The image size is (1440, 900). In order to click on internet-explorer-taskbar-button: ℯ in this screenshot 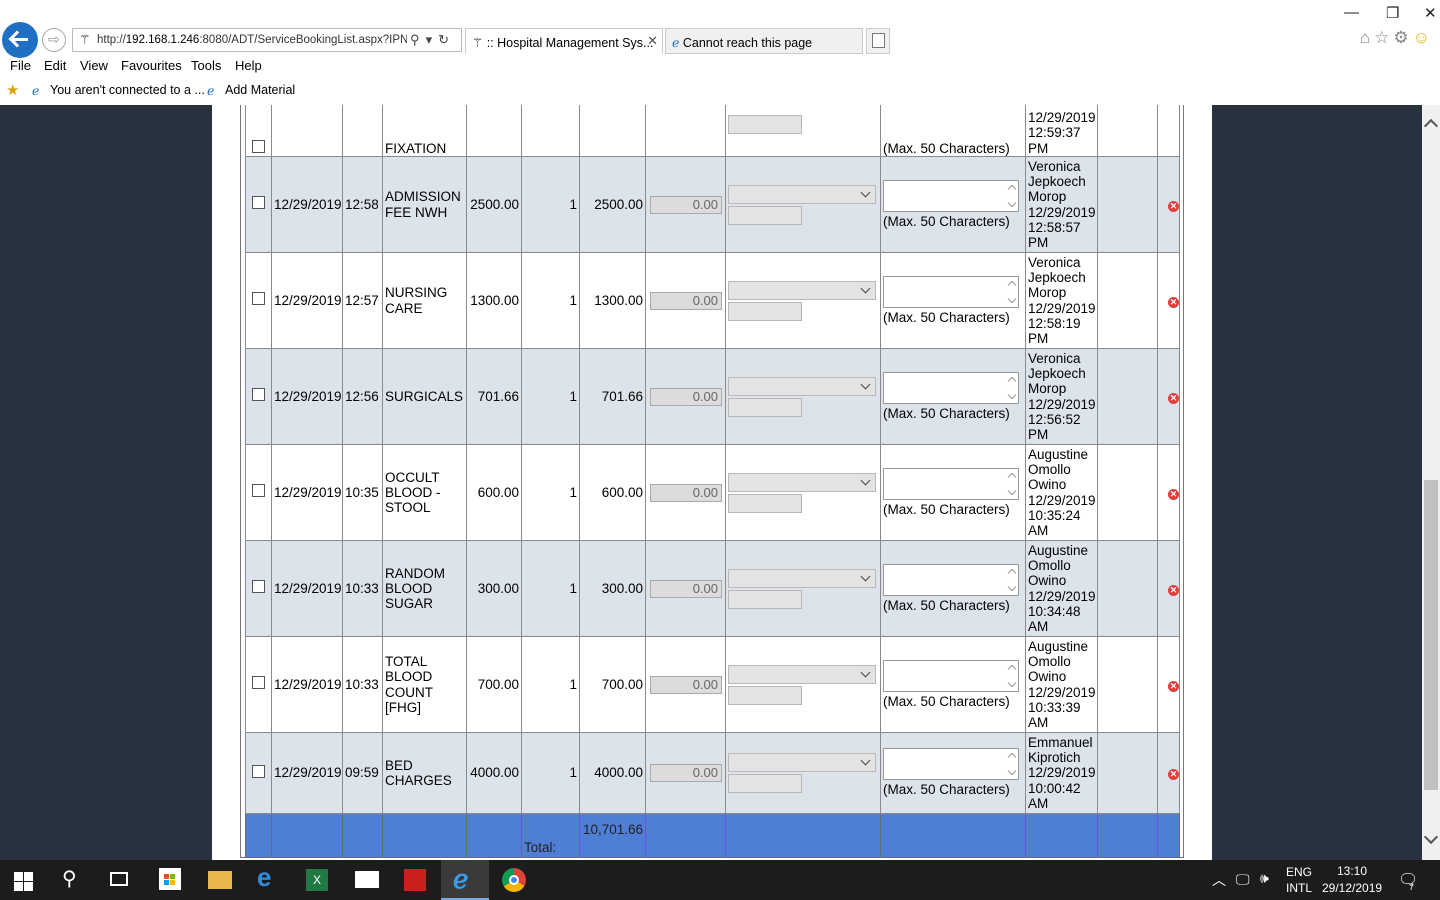, I will do `click(465, 880)`.